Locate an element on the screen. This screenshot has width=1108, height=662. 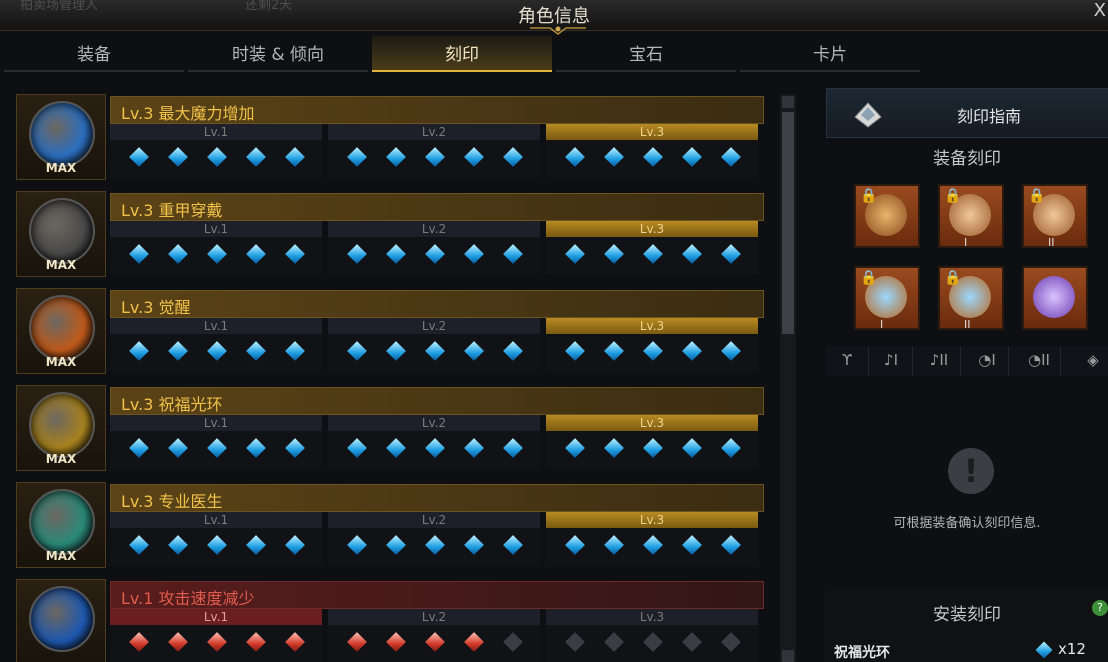
tier-label: Lv.3 is located at coordinates (652, 326).